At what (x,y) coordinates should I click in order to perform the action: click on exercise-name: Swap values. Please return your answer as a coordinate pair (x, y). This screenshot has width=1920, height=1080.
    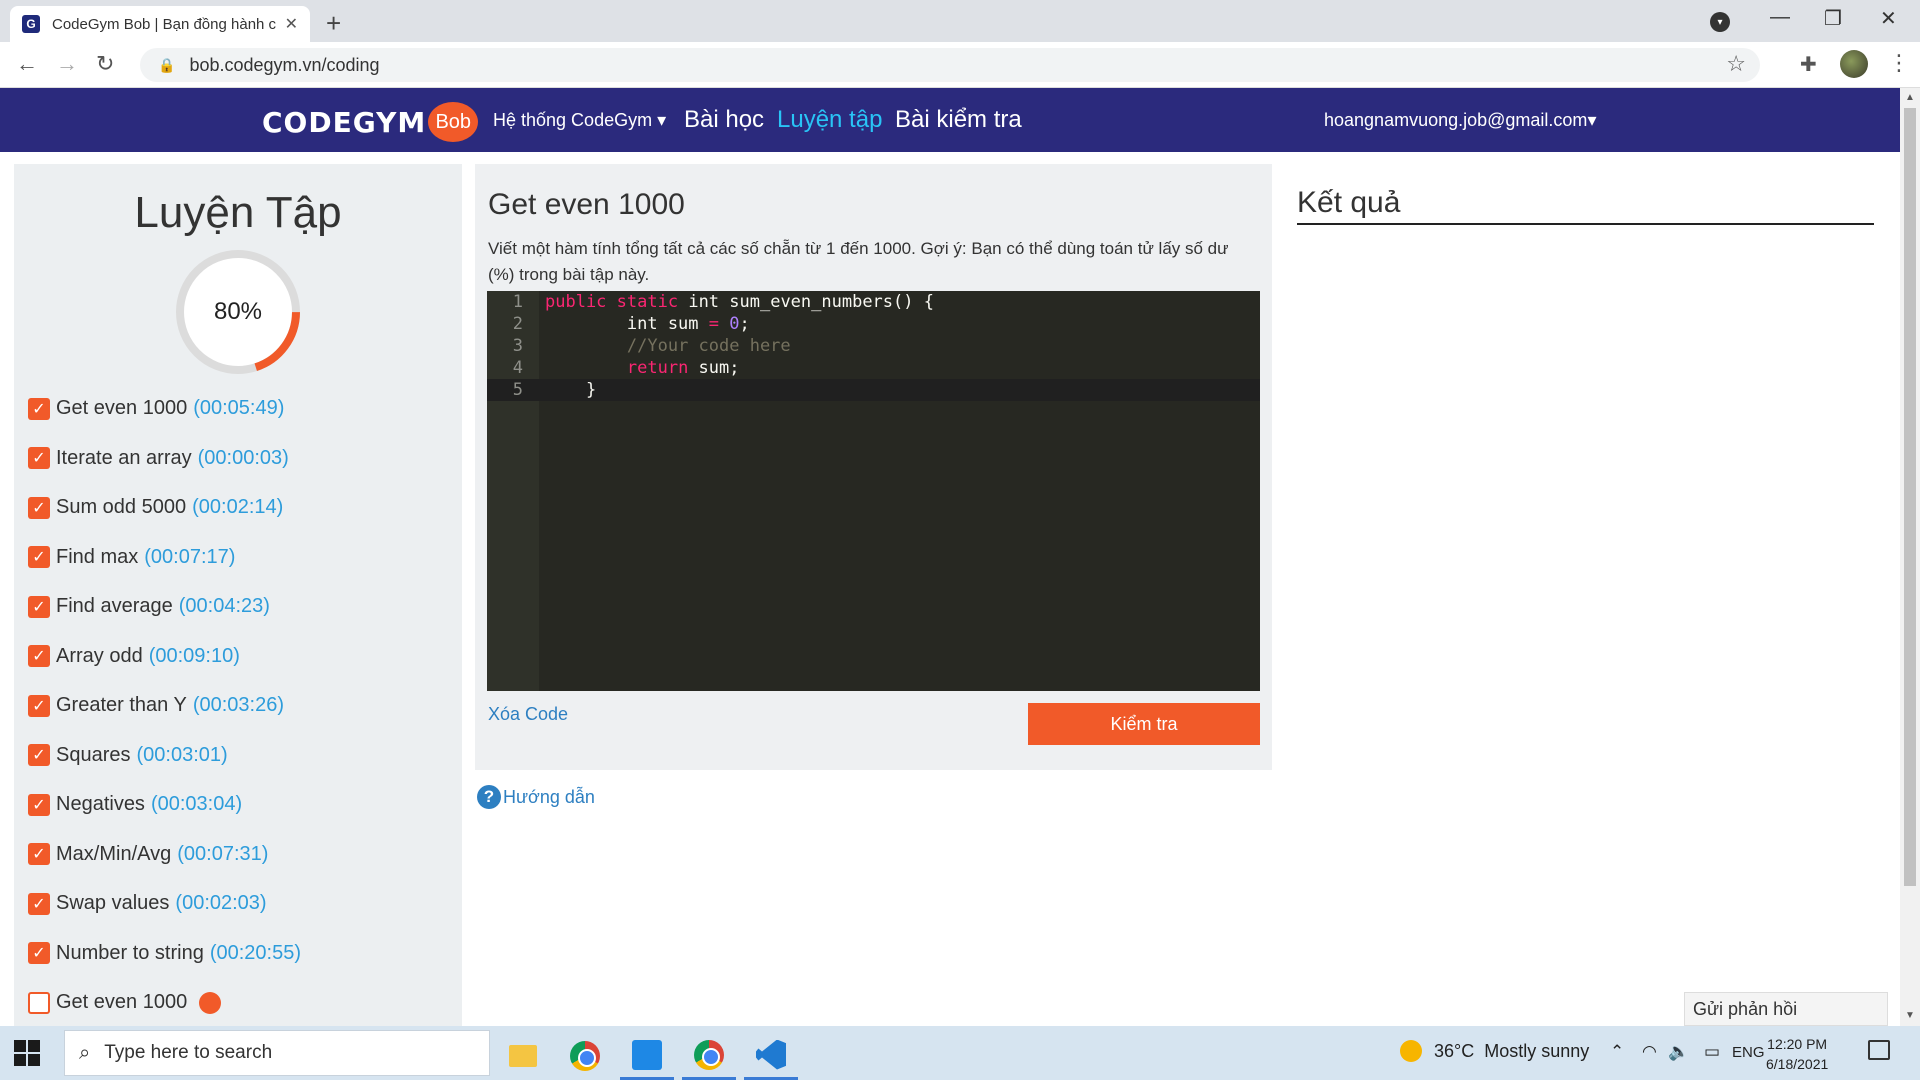
    Looking at the image, I should click on (112, 903).